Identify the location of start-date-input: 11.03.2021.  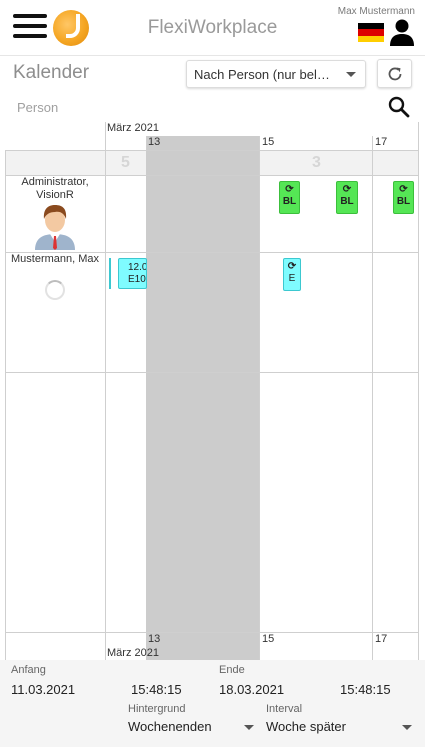
(43, 689).